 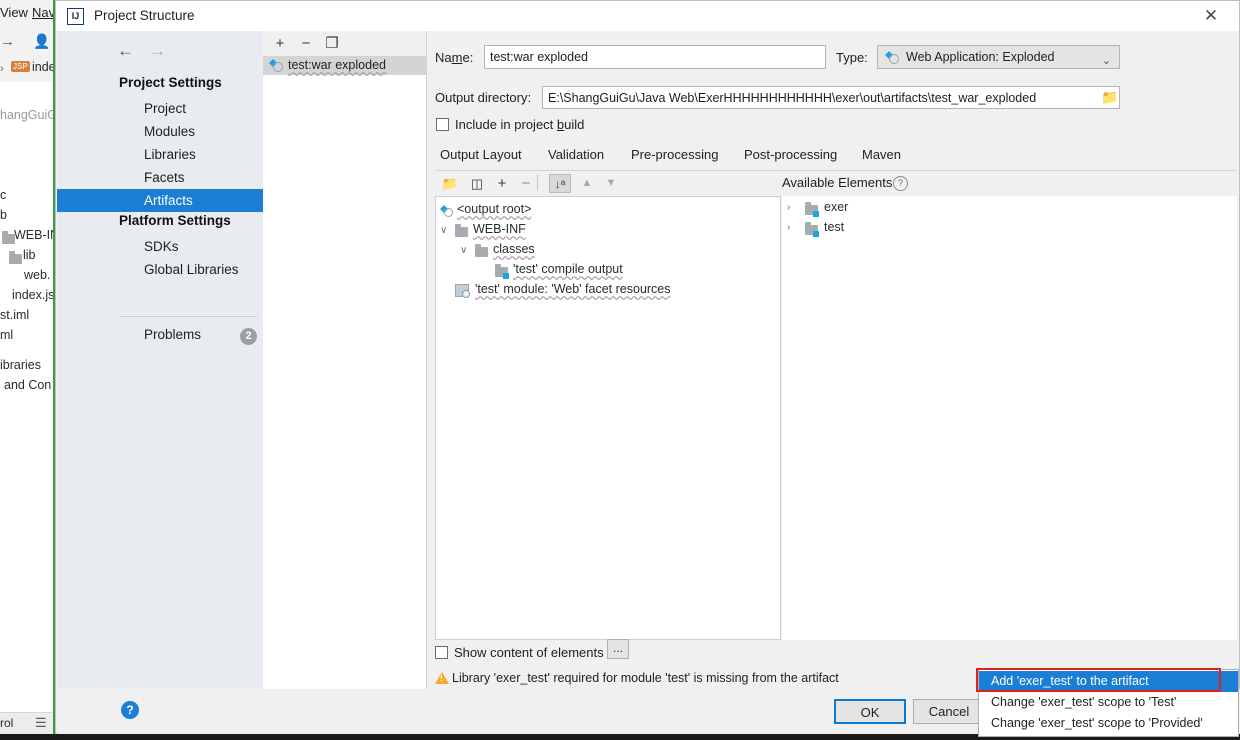 What do you see at coordinates (125, 51) in the screenshot?
I see `nav-back-button: ←` at bounding box center [125, 51].